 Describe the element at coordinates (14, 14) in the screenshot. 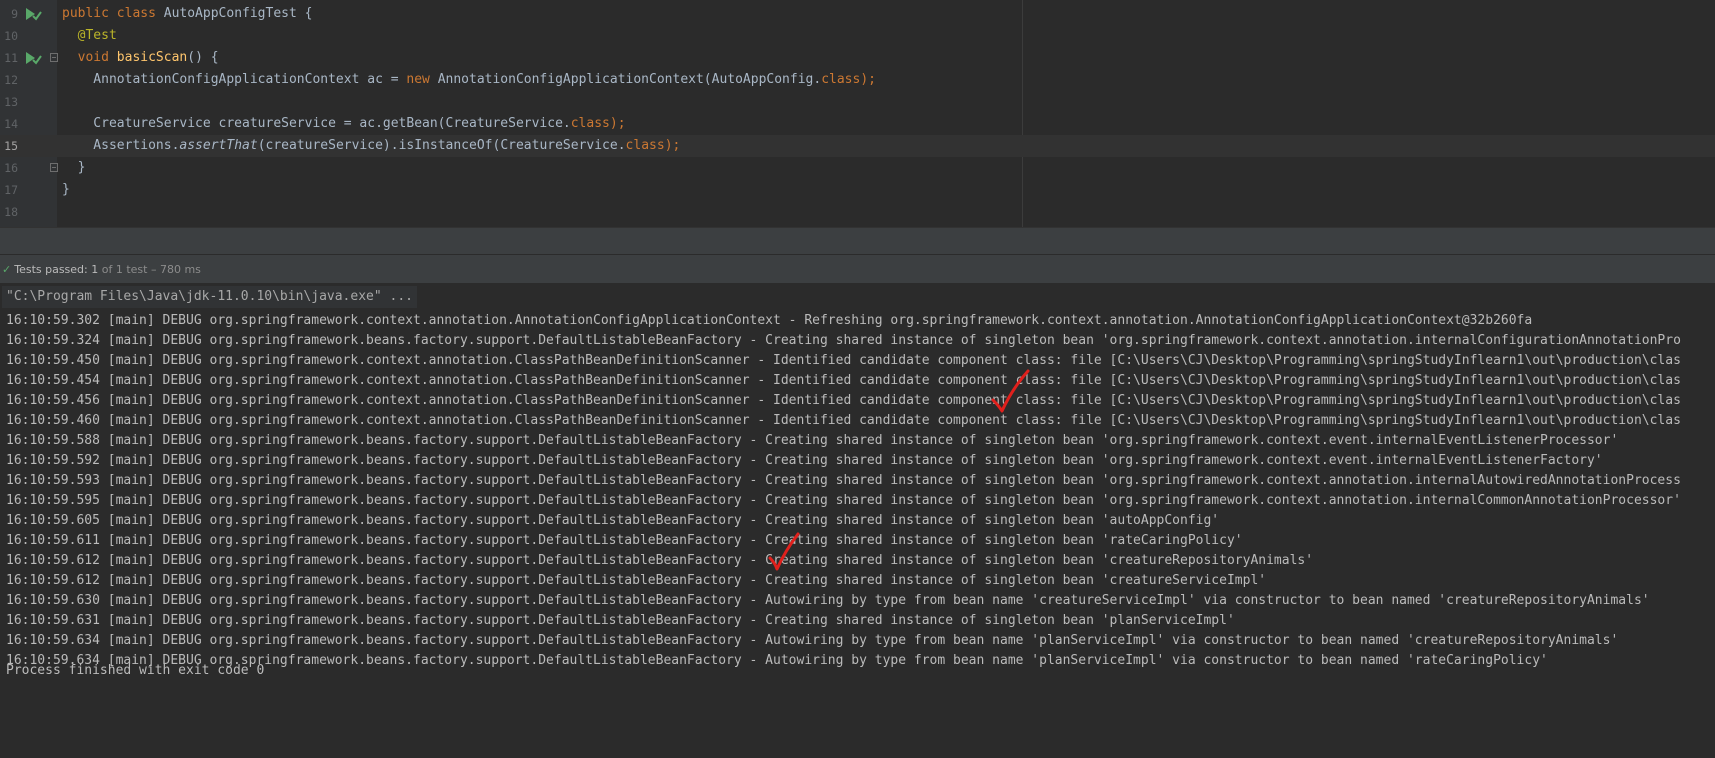

I see `line-number: 9` at that location.